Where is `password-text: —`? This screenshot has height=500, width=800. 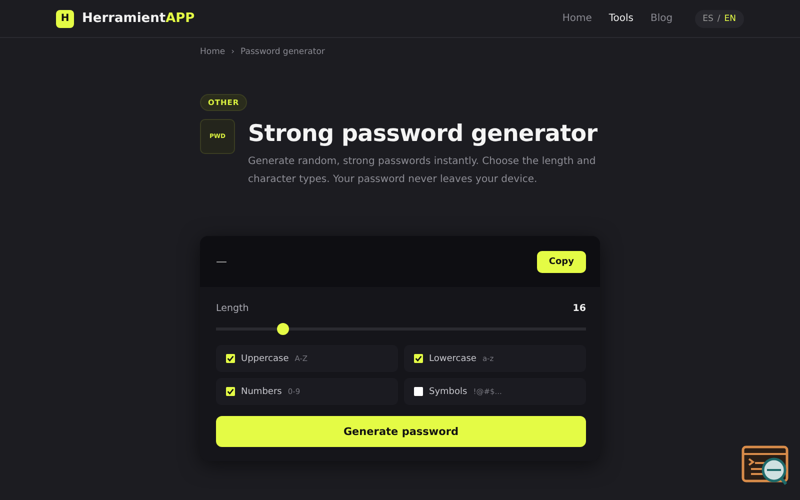
password-text: — is located at coordinates (221, 261).